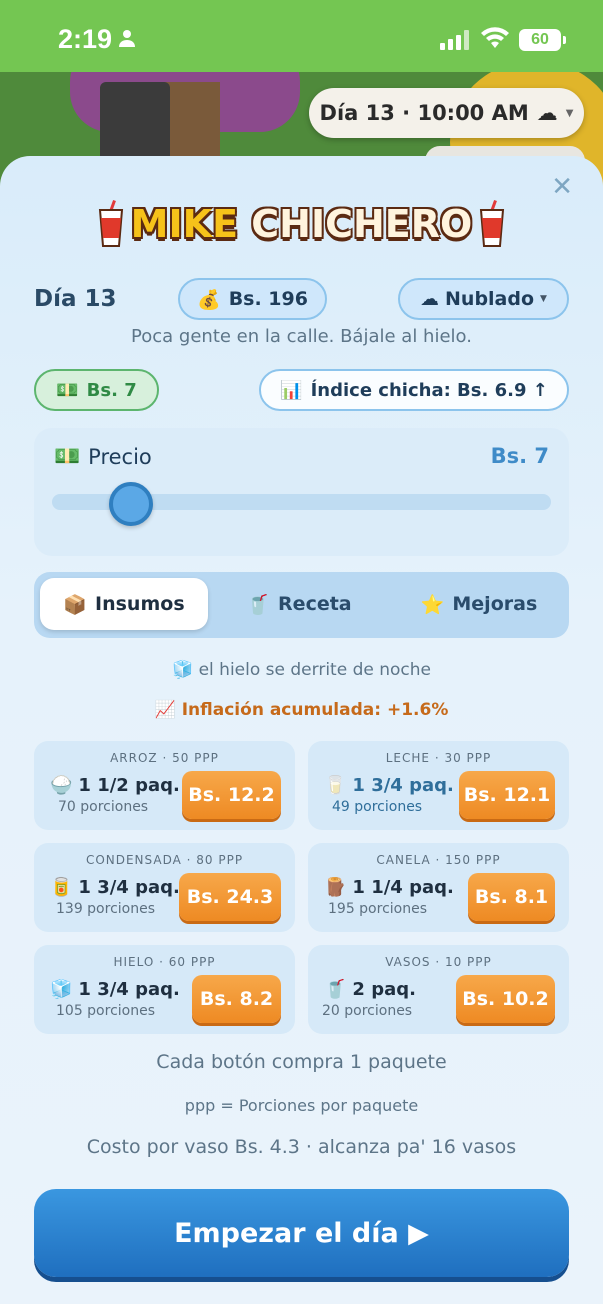  I want to click on logo-title: MIKE CHICHERO, so click(302, 224).